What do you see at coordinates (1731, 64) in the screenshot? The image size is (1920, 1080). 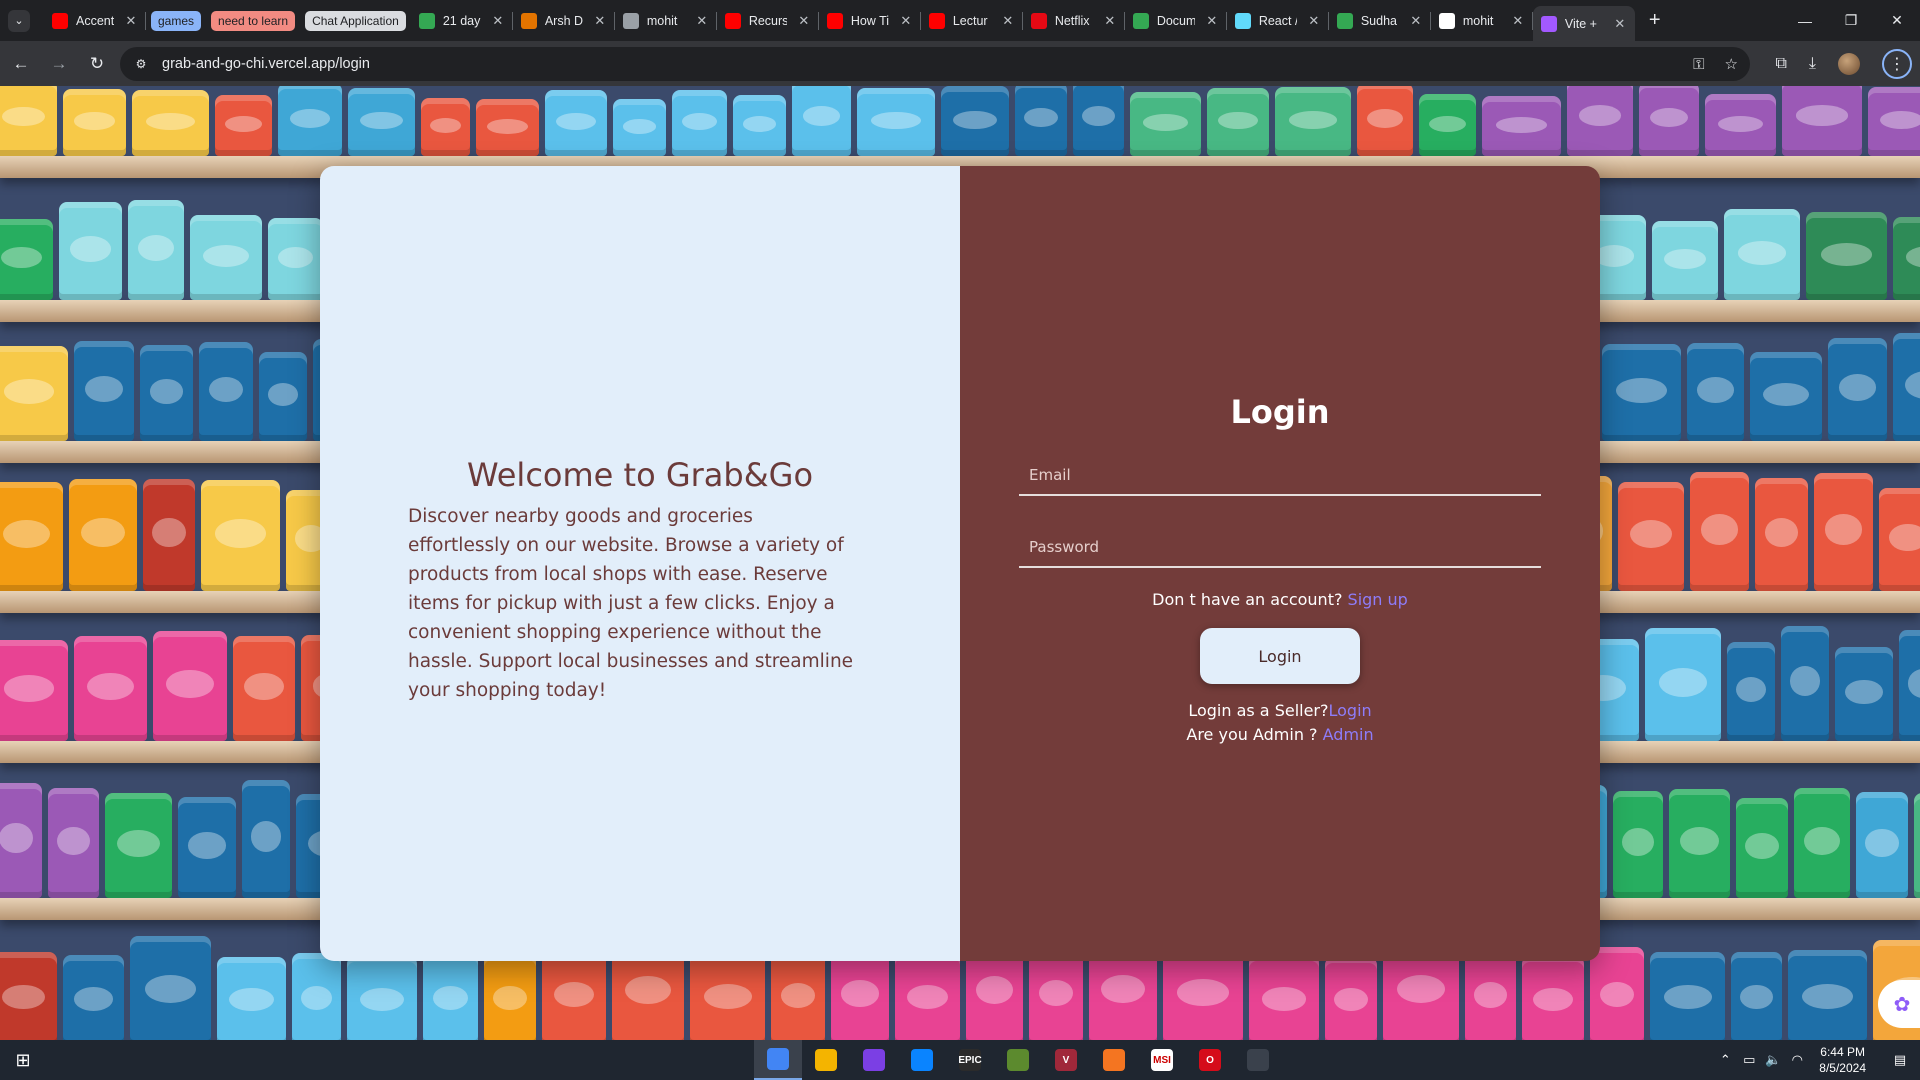 I see `bookmark-star-icon: ☆` at bounding box center [1731, 64].